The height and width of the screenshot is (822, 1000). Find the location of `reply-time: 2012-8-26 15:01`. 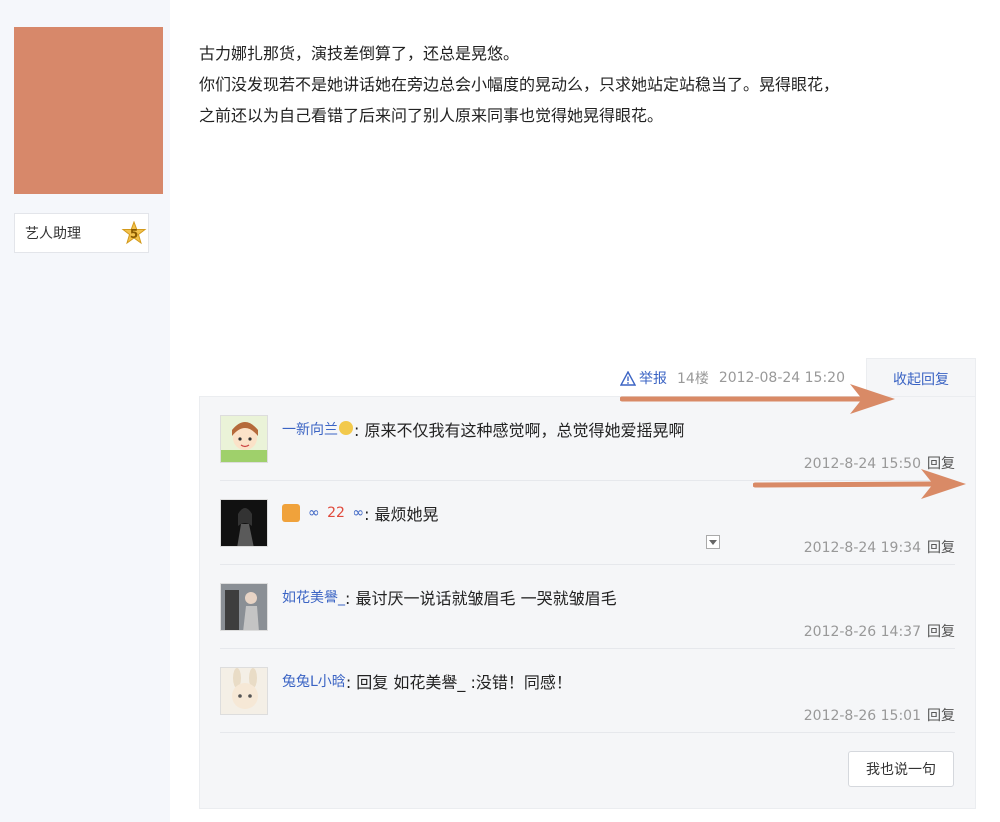

reply-time: 2012-8-26 15:01 is located at coordinates (862, 716).